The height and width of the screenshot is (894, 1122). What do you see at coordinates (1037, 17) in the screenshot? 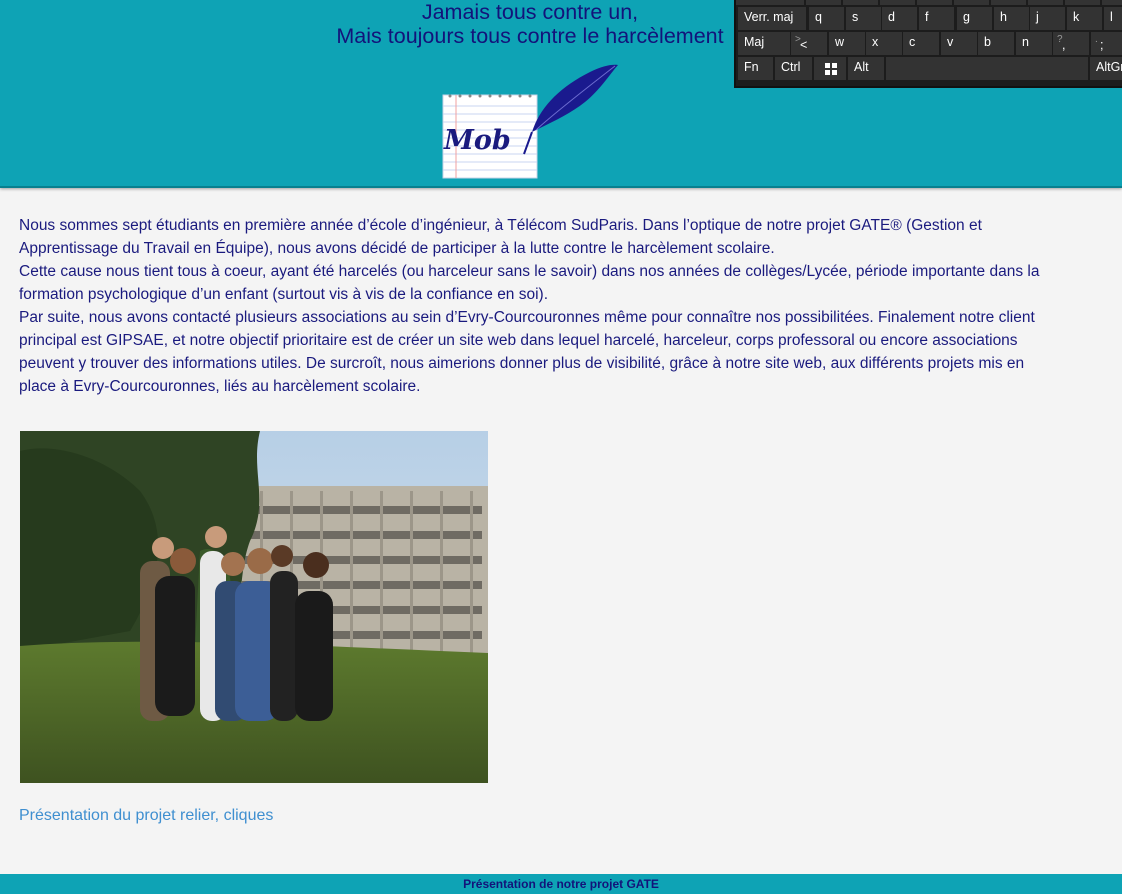
I see `key-label: j` at bounding box center [1037, 17].